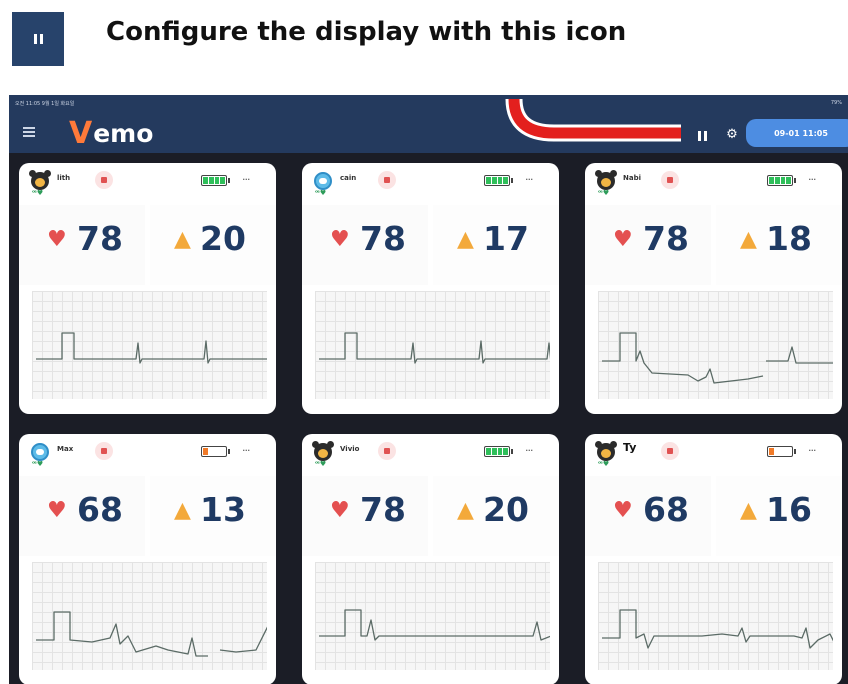 The image size is (848, 684). I want to click on status-time: 오전 11:05 9월 1일 화요일, so click(45, 104).